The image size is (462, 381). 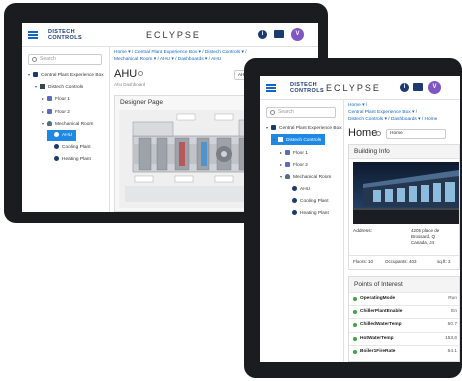 I want to click on point-row: Boiler1FireRate 64.1, so click(x=404, y=350).